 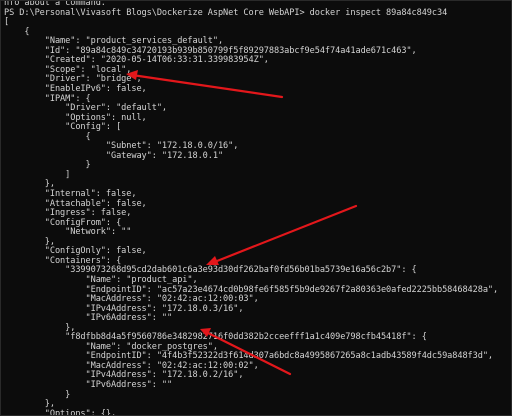 I want to click on terminal-line: "MacAddress": "02:42:ac:12:00:02",, so click(x=131, y=365).